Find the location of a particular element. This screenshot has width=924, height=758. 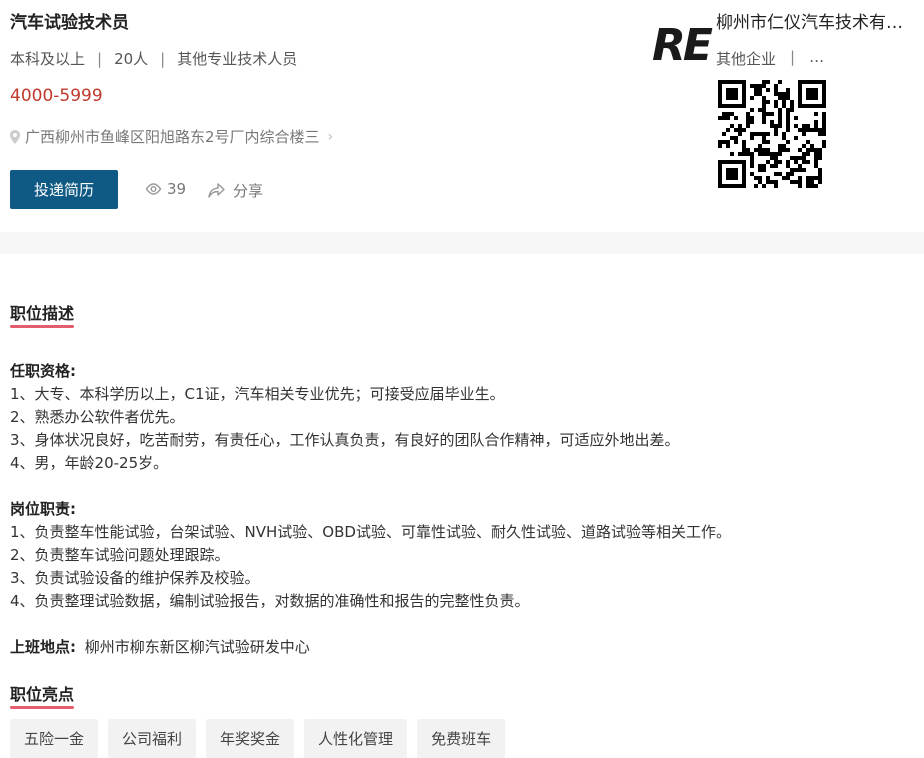

view-count: 39 is located at coordinates (165, 189).